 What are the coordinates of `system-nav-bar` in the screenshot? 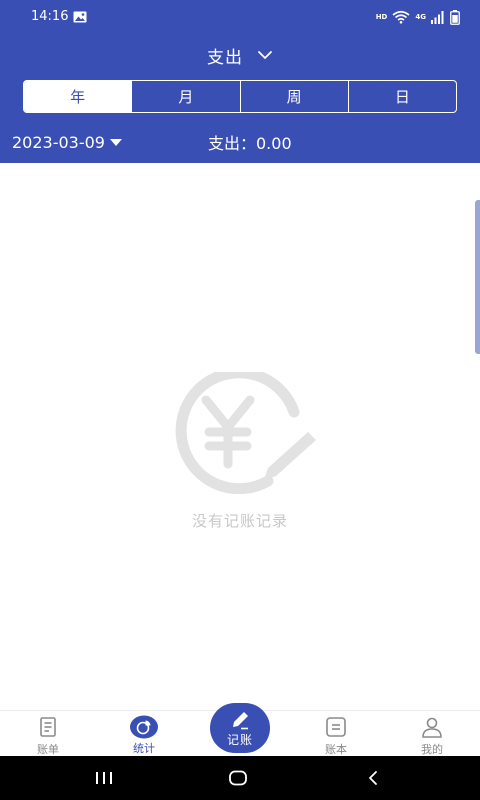 It's located at (240, 778).